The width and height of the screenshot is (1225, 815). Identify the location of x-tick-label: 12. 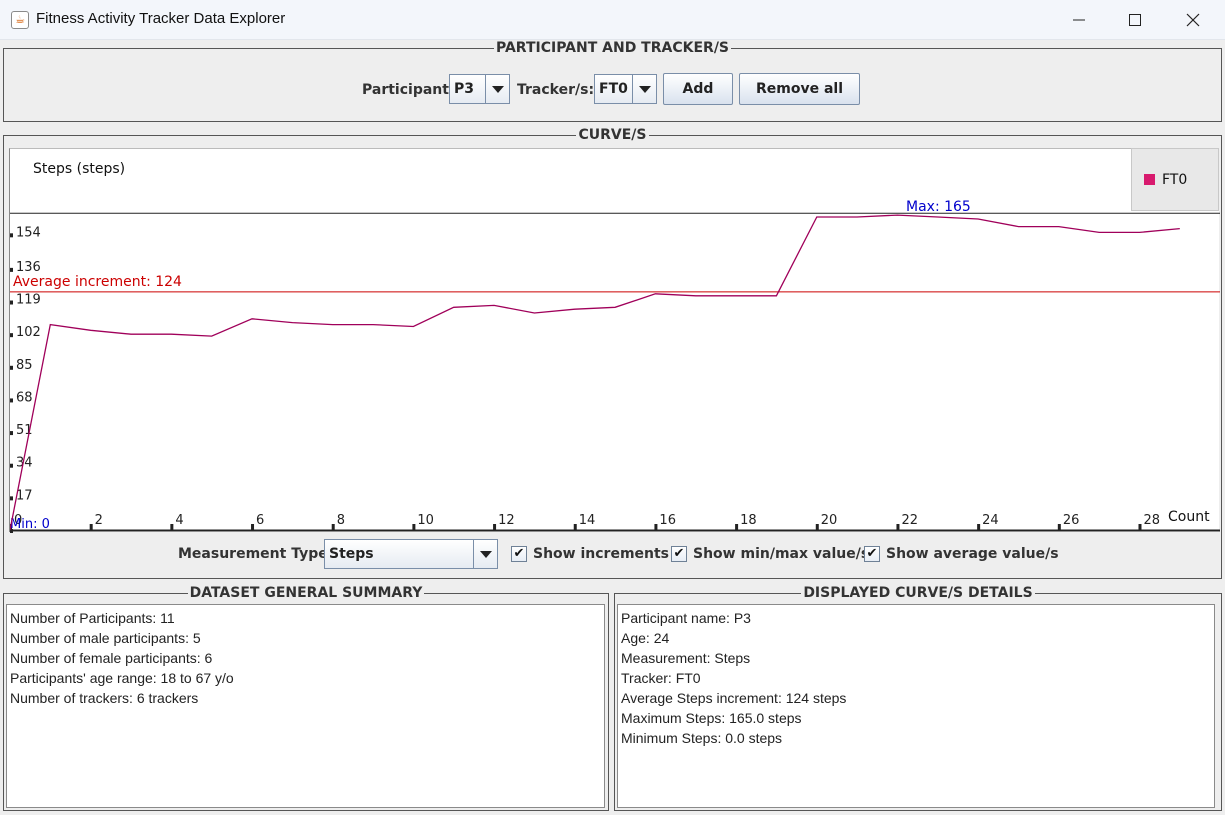
(506, 520).